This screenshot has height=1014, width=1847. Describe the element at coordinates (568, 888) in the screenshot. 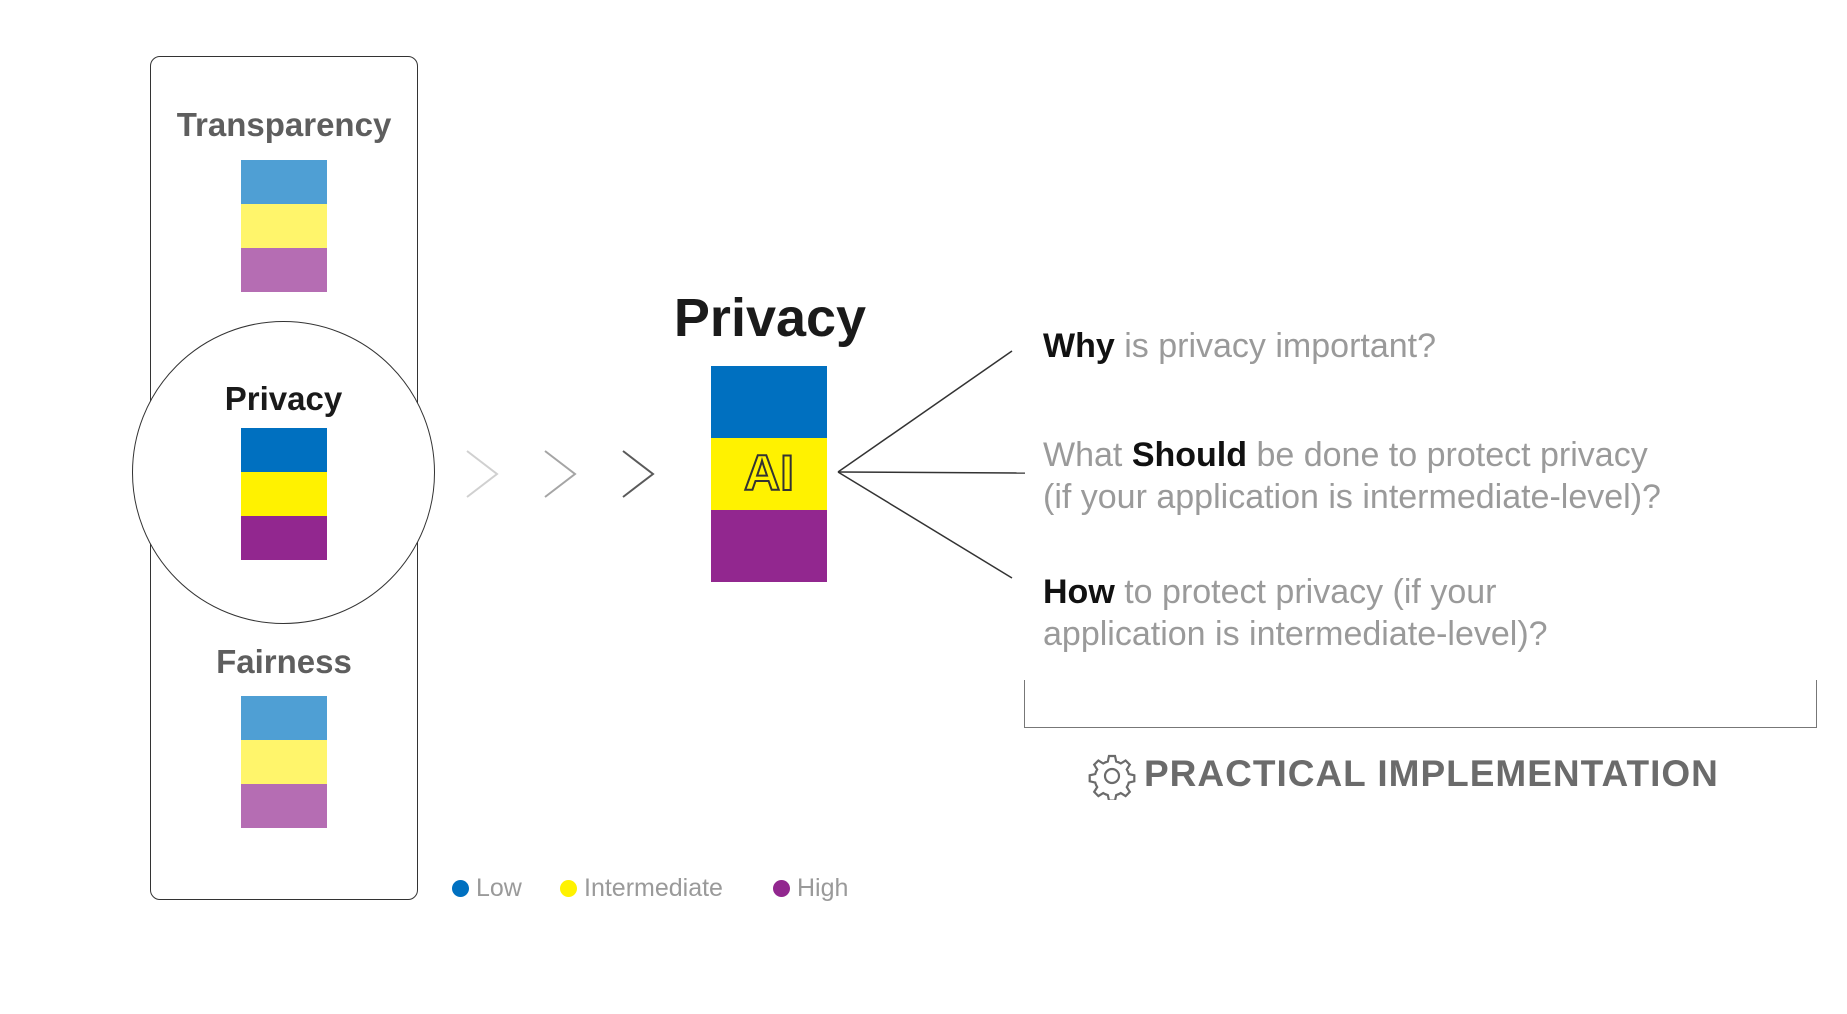

I see `intermediate-swatch-icon` at that location.